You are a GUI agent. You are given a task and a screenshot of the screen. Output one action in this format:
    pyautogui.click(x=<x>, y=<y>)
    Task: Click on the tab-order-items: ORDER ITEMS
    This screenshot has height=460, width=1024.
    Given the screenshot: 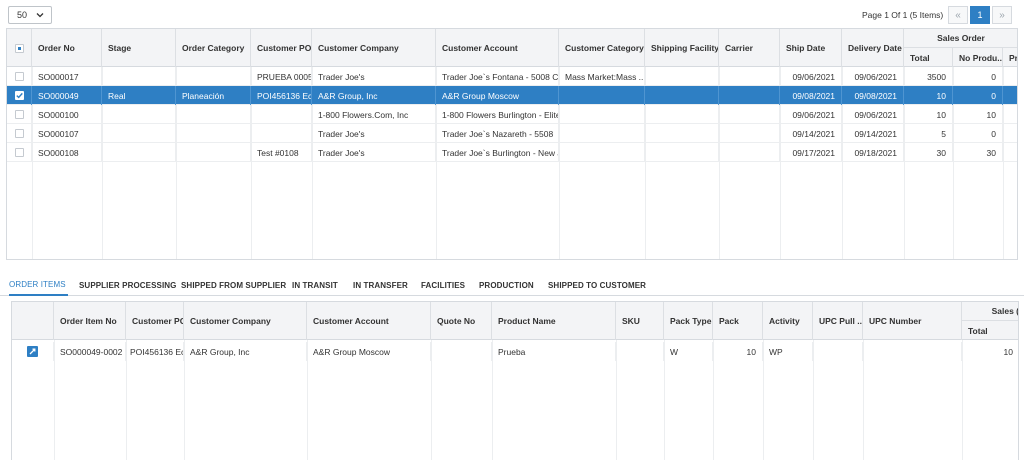 What is the action you would take?
    pyautogui.click(x=38, y=285)
    